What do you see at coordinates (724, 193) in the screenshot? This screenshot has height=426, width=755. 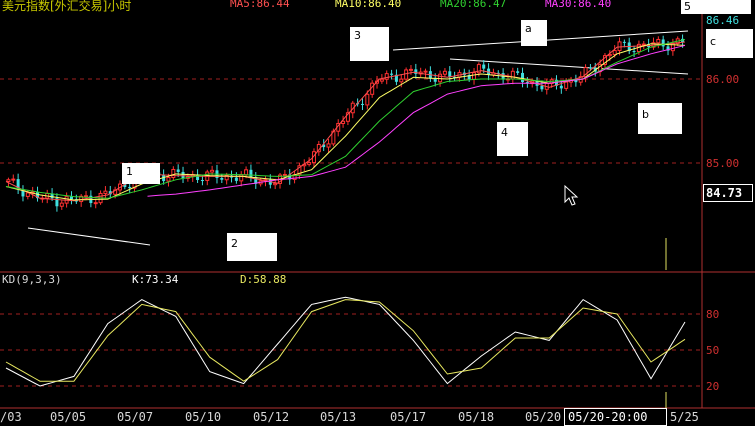 I see `current-price: 84.73` at bounding box center [724, 193].